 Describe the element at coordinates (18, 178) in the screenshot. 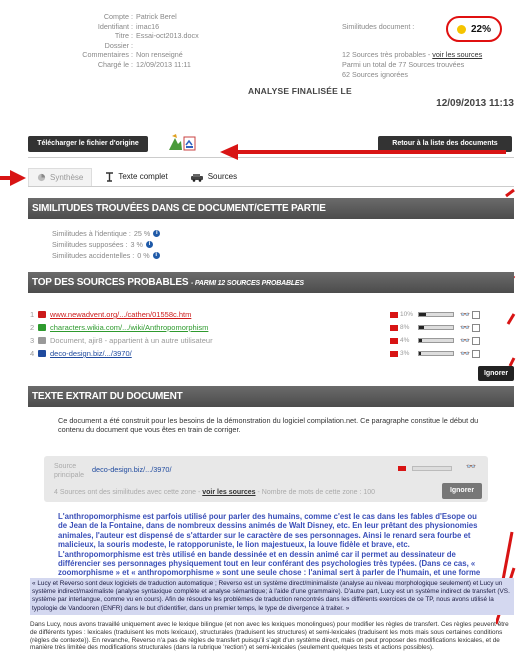

I see `annotation-arrow-left-head` at that location.